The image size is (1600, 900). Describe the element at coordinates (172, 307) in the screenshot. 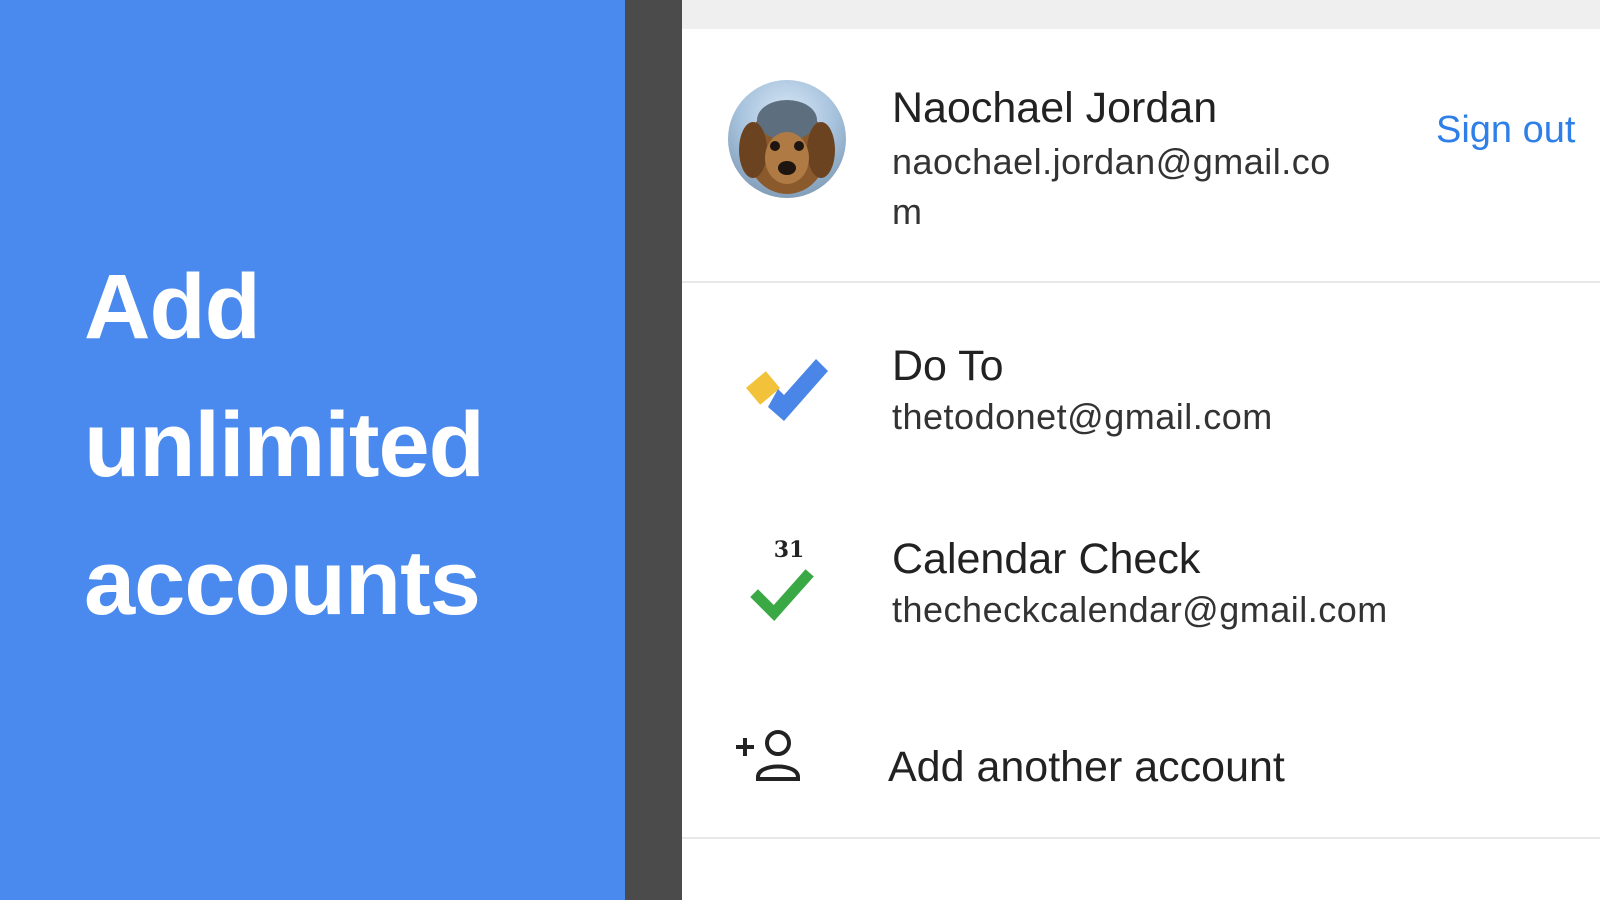

I see `promo-line: Add` at that location.